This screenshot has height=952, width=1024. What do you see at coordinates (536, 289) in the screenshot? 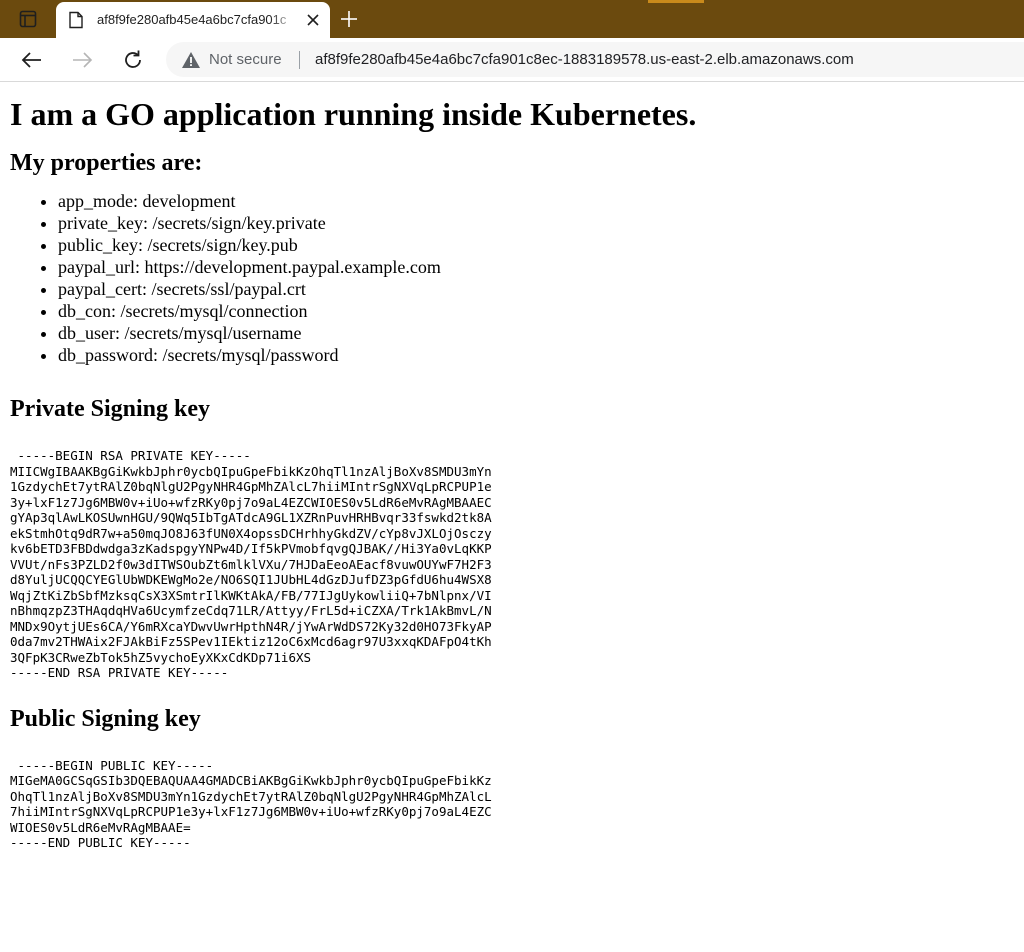
I see `property-item: paypal_cert: /secrets/ssl/paypal.crt` at bounding box center [536, 289].